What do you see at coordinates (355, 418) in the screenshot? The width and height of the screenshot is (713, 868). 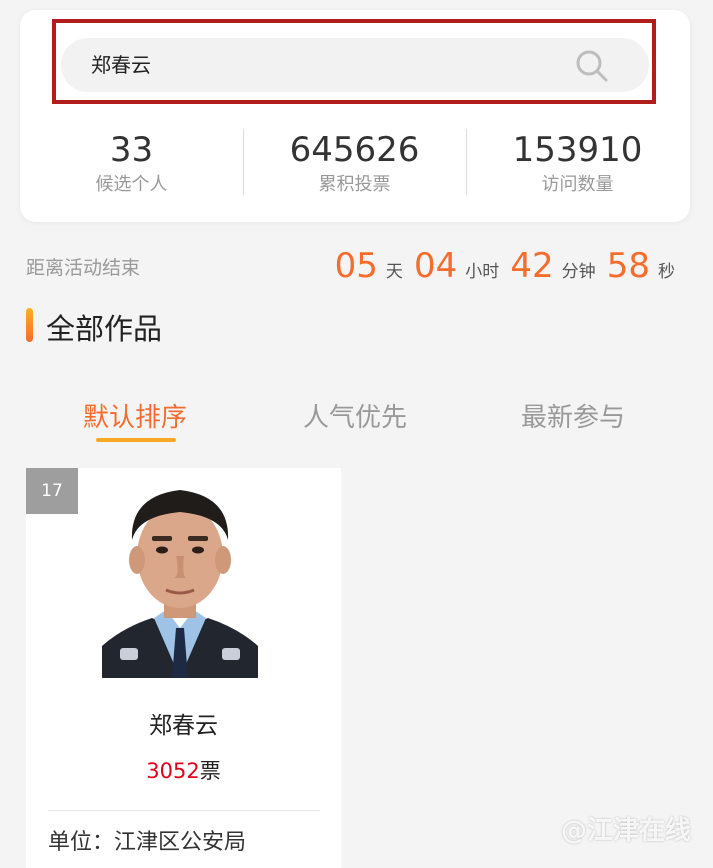 I see `tab-popularity: 人气优先` at bounding box center [355, 418].